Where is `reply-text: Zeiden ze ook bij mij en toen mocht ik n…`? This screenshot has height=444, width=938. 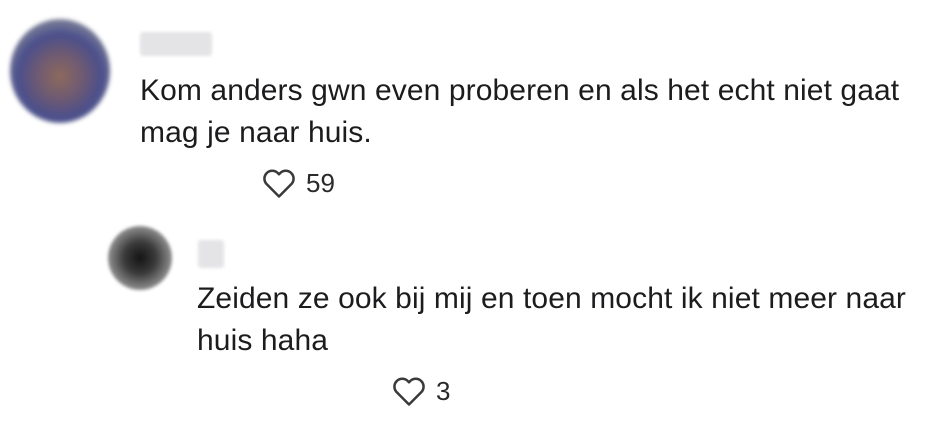
reply-text: Zeiden ze ook bij mij en toen mocht ik n… is located at coordinates (551, 319).